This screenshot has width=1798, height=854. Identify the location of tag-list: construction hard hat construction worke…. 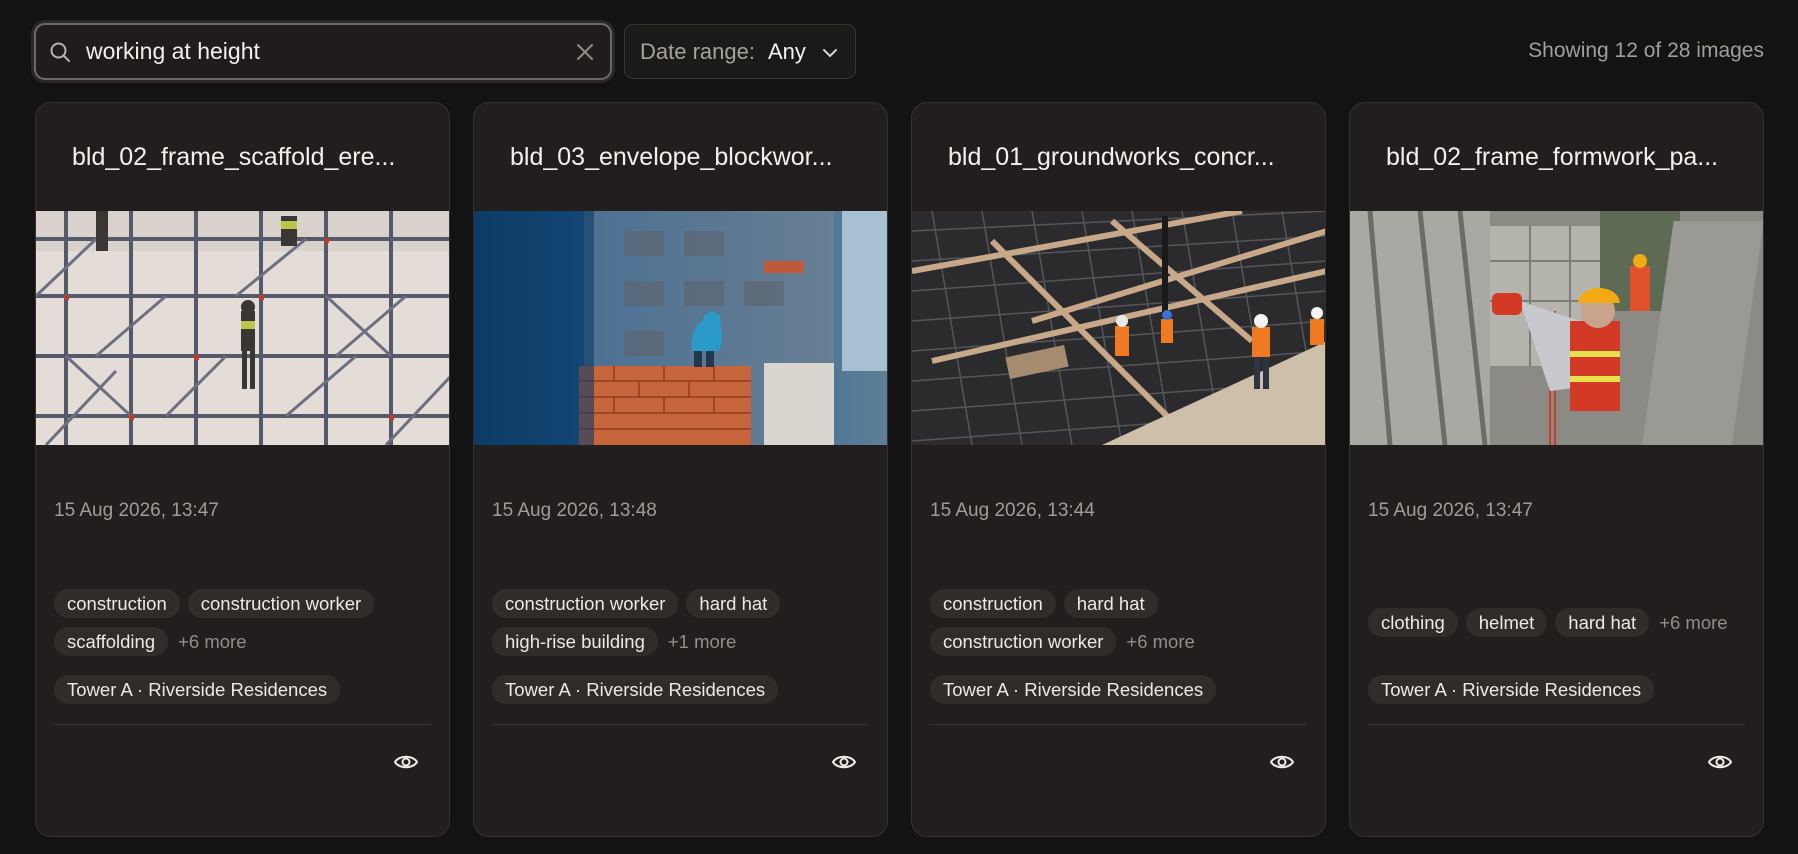
(1120, 622).